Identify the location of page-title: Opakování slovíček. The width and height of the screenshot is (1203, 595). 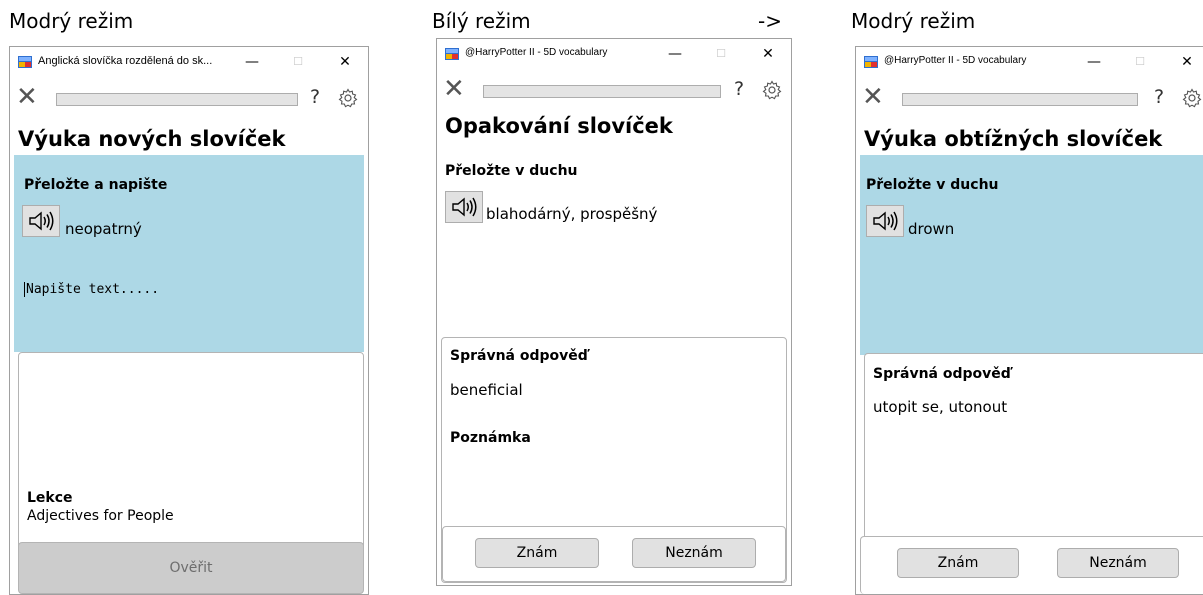
(559, 126).